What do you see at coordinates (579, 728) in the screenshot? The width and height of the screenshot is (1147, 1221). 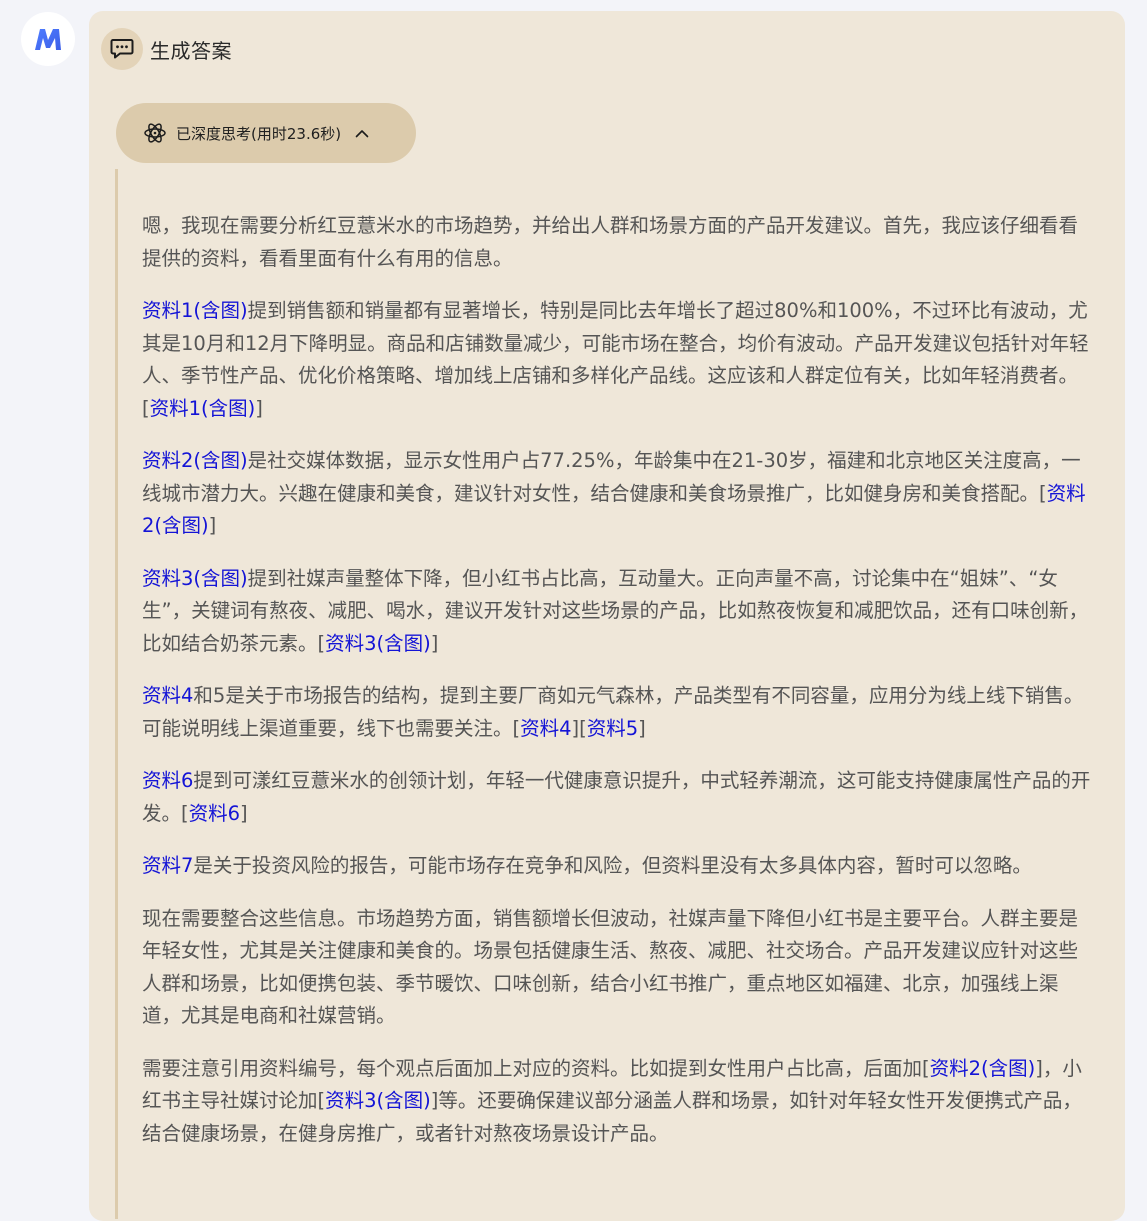 I see `paragraph-text: ][` at bounding box center [579, 728].